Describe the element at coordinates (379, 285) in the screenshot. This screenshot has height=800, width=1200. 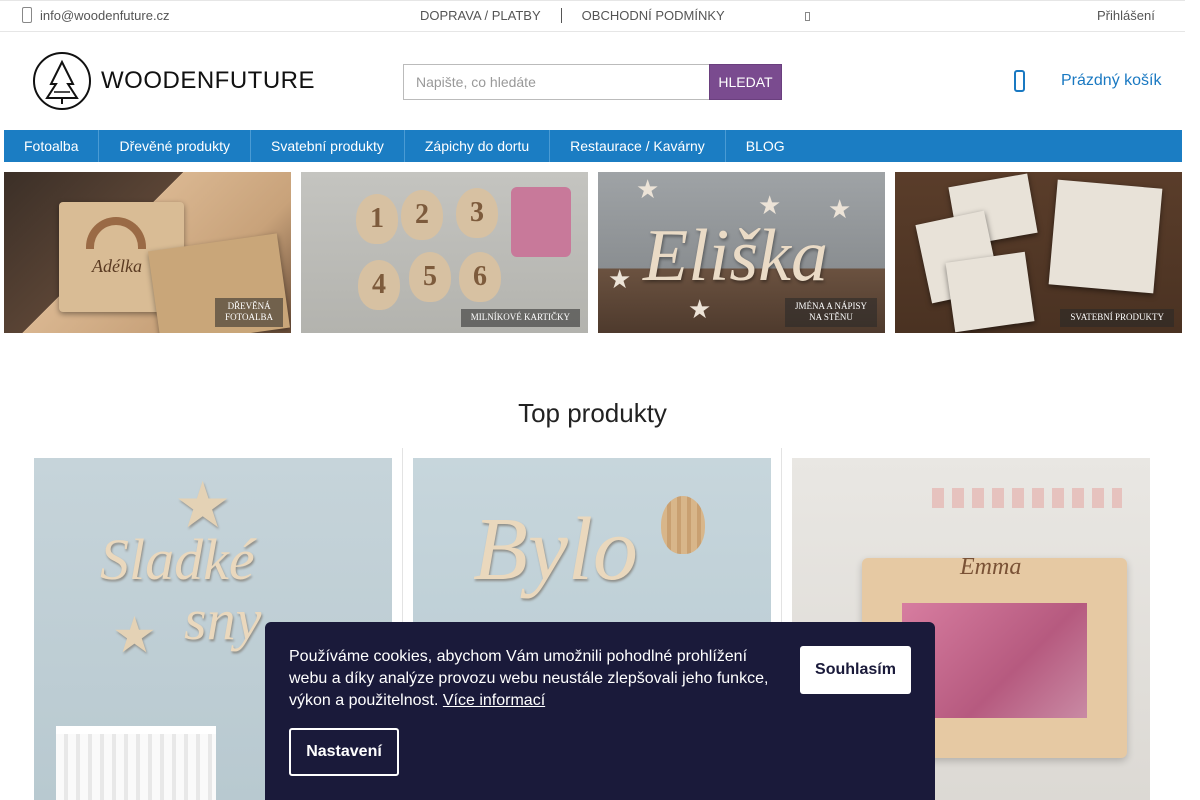
I see `milestone-card: 4` at that location.